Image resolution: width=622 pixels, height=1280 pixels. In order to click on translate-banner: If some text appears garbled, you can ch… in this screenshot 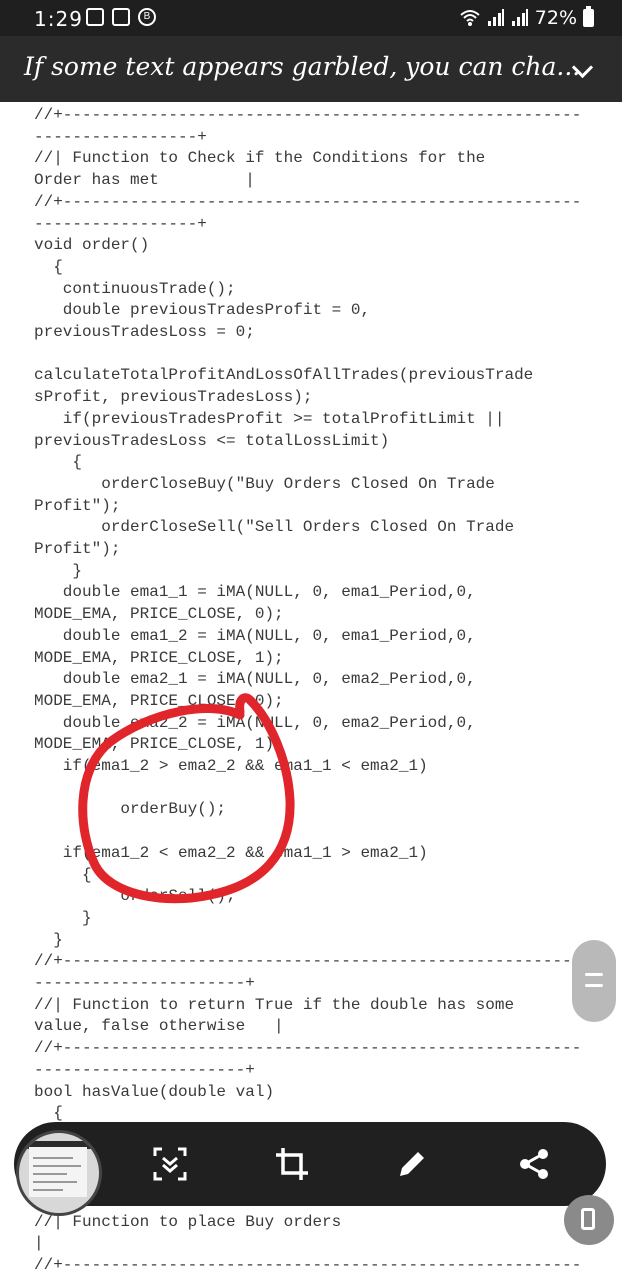, I will do `click(311, 69)`.